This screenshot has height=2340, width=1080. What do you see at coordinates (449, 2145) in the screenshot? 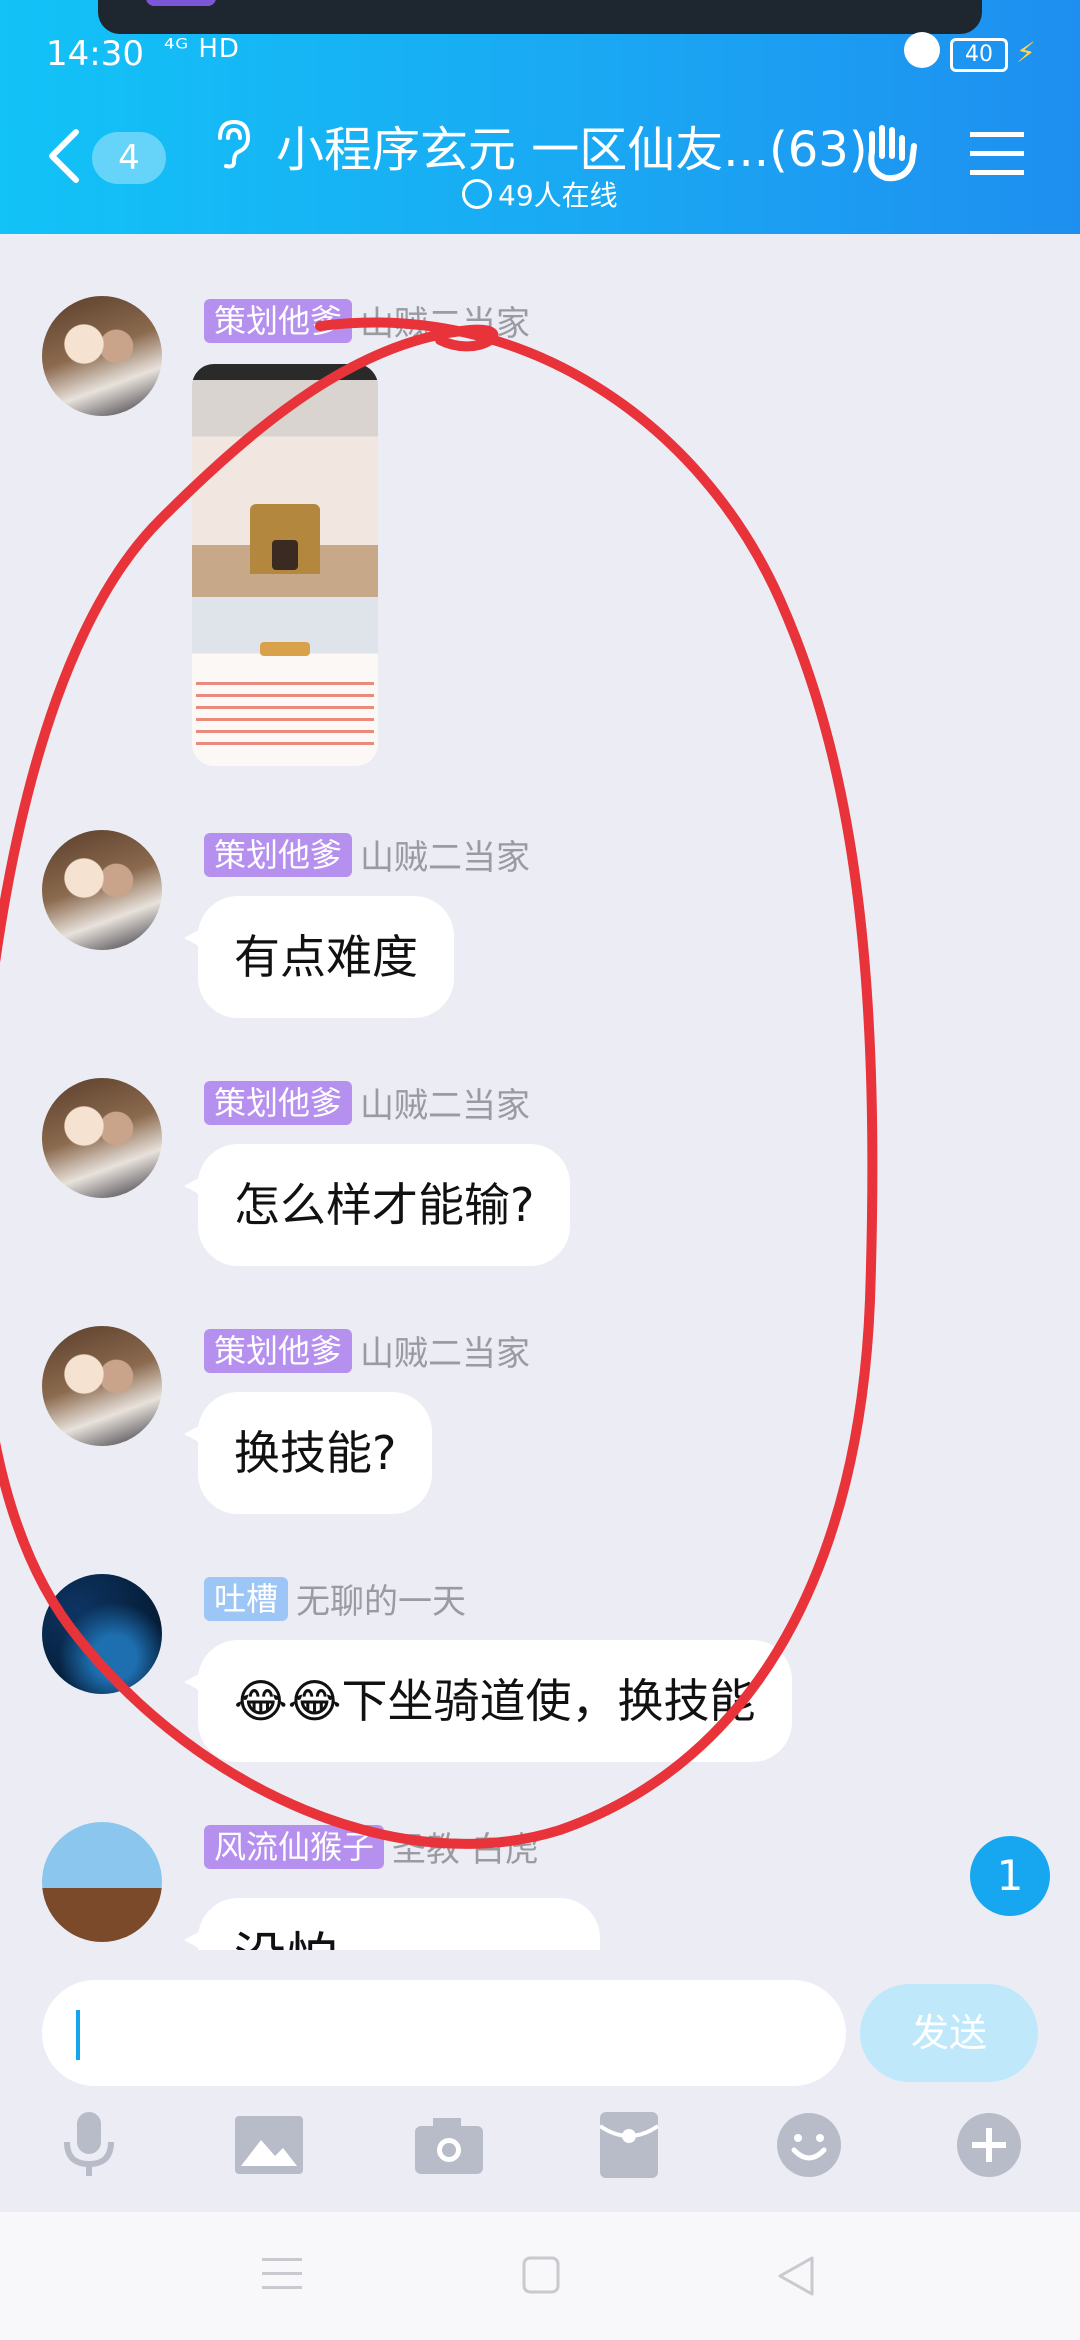
I see `camera-icon` at bounding box center [449, 2145].